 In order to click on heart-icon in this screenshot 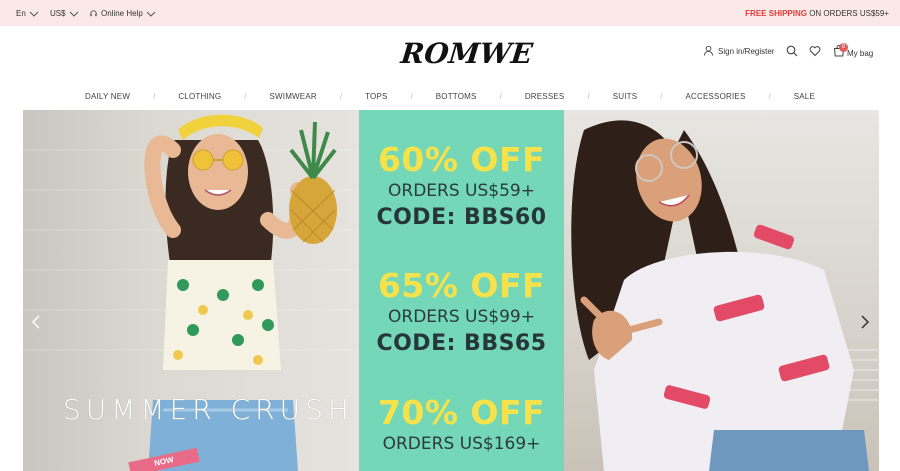, I will do `click(815, 51)`.